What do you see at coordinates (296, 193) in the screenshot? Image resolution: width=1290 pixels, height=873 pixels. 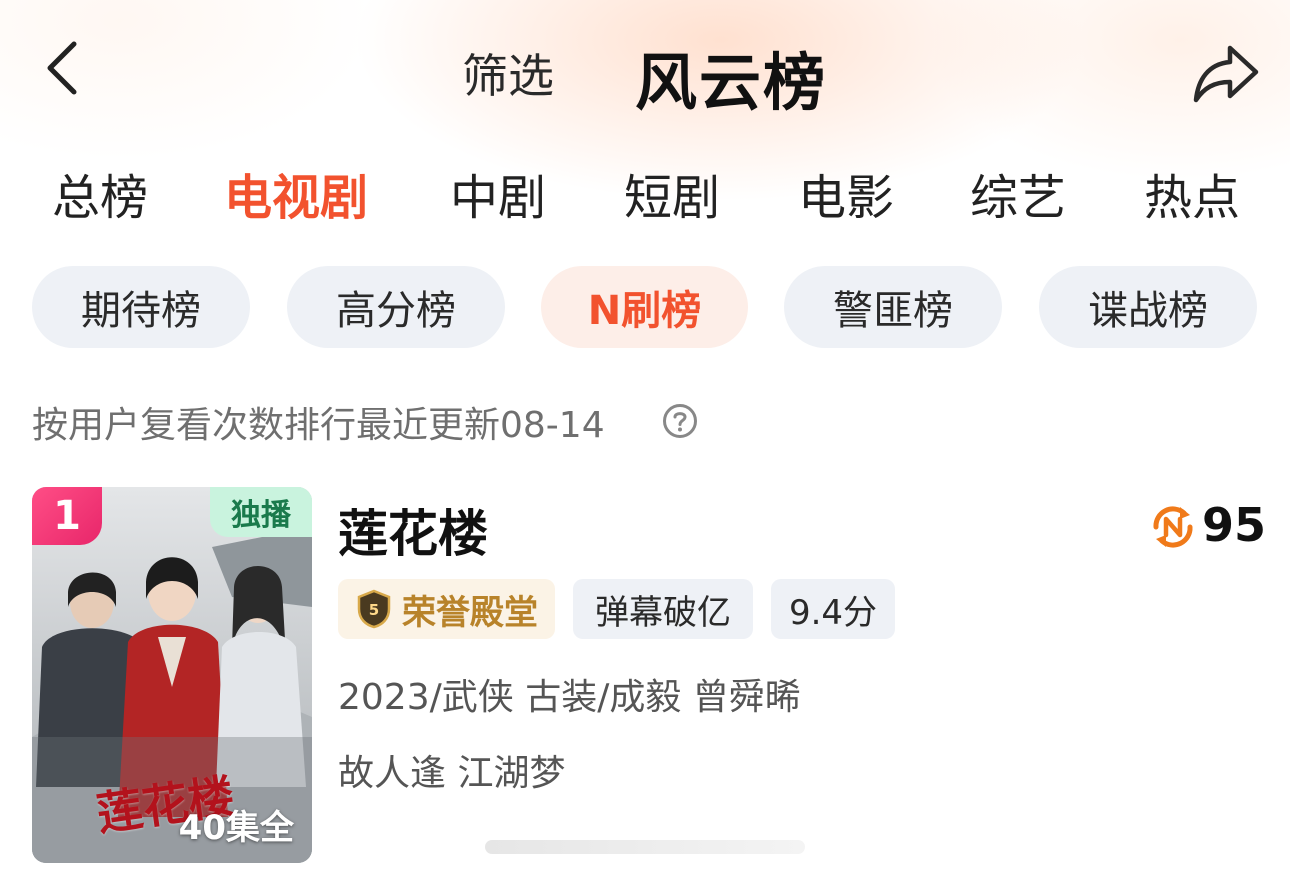 I see `tab-tv-series: 电视剧` at bounding box center [296, 193].